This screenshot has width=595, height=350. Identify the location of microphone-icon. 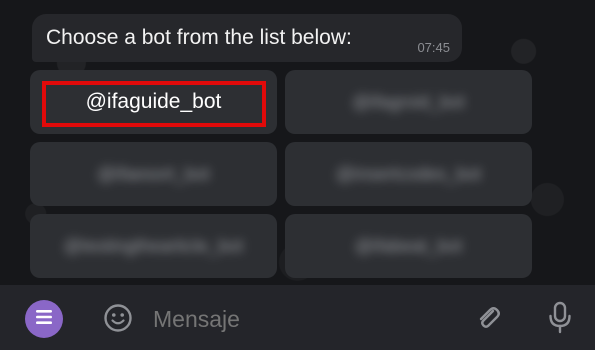
(560, 320).